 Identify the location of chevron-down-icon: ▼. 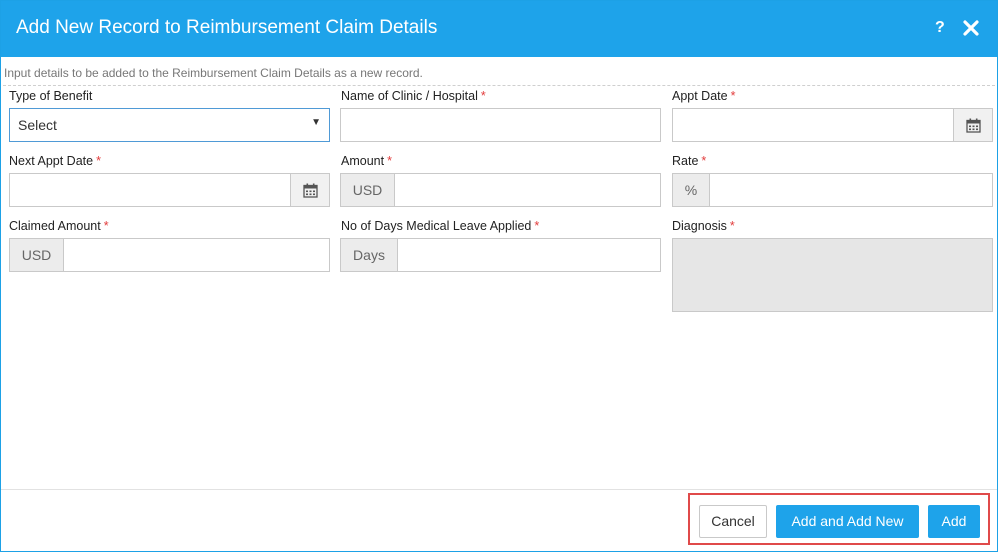
(316, 122).